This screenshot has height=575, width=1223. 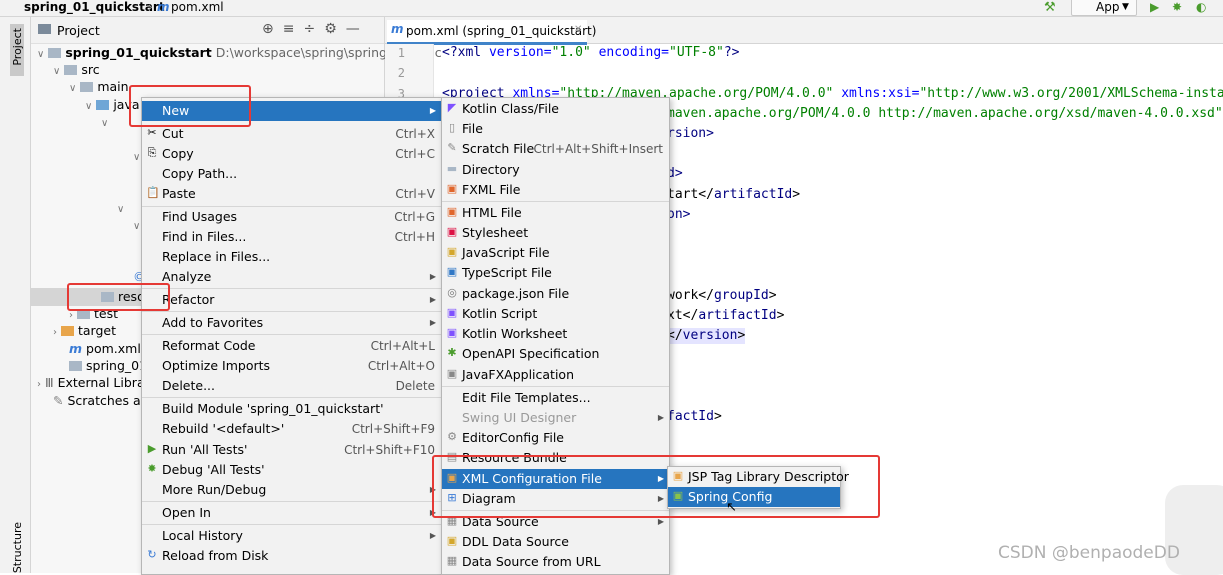 I want to click on menu-item-javafx-application: ▣ JavaFXApplication, so click(x=555, y=375).